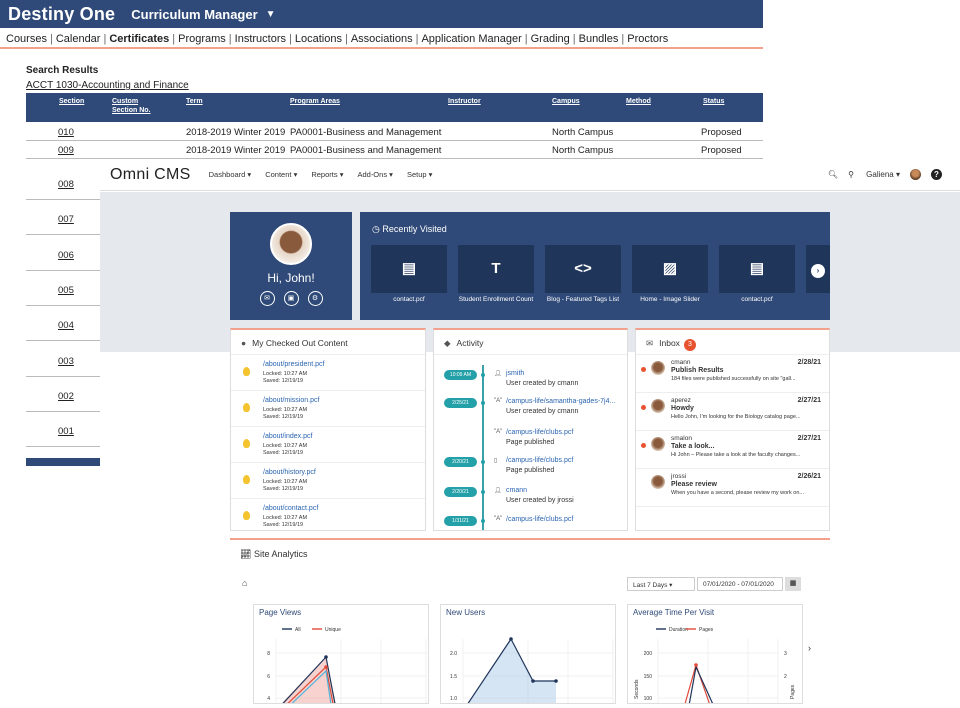  I want to click on nav-item: Proctors, so click(647, 39).